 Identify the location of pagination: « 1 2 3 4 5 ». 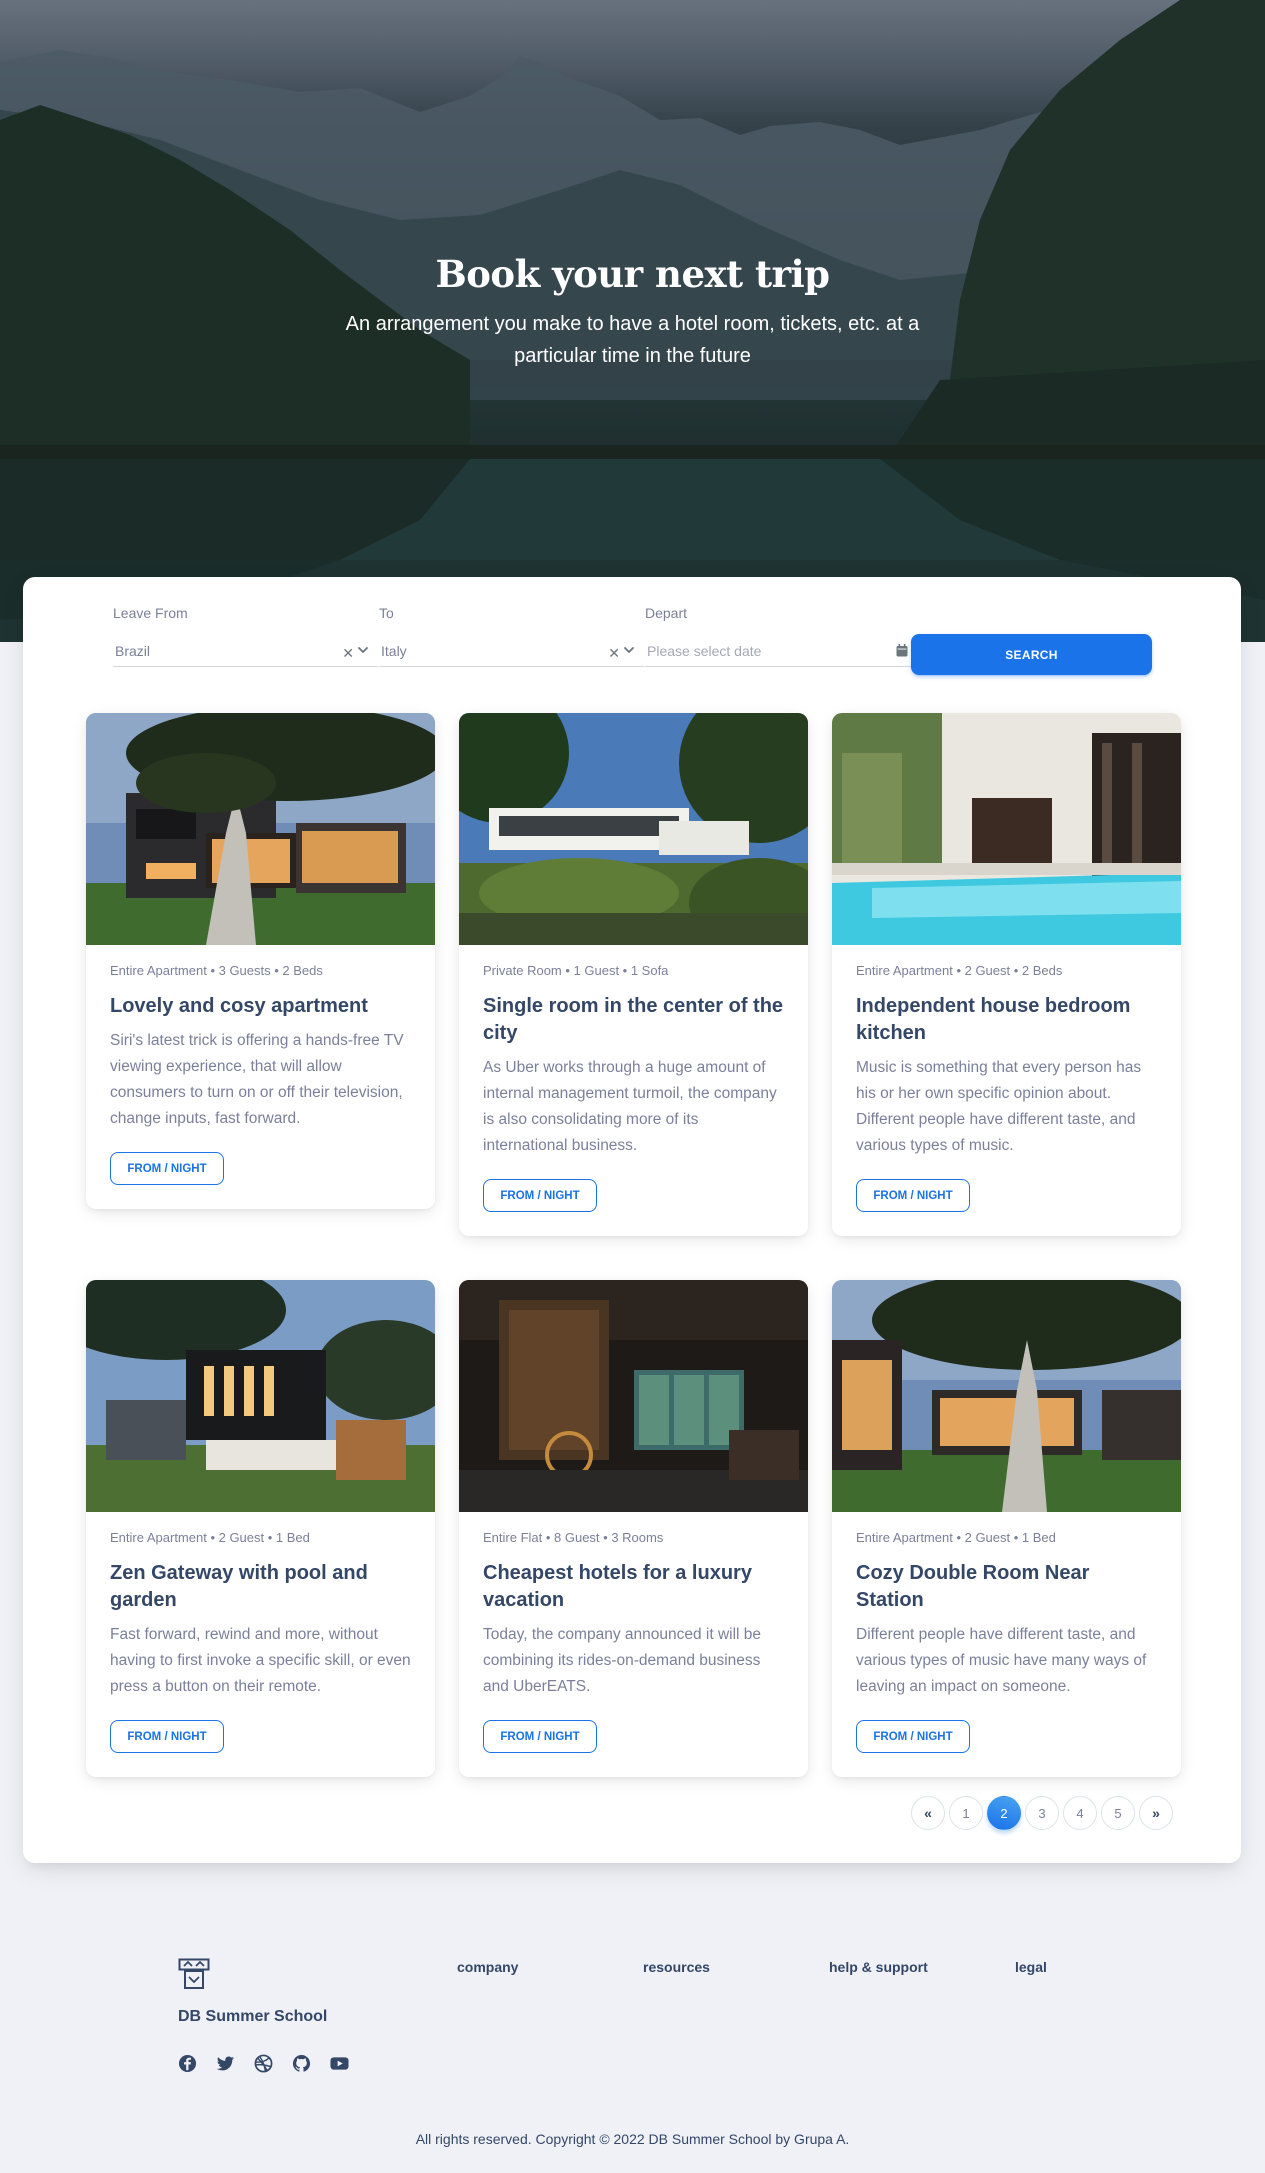
(1042, 1813).